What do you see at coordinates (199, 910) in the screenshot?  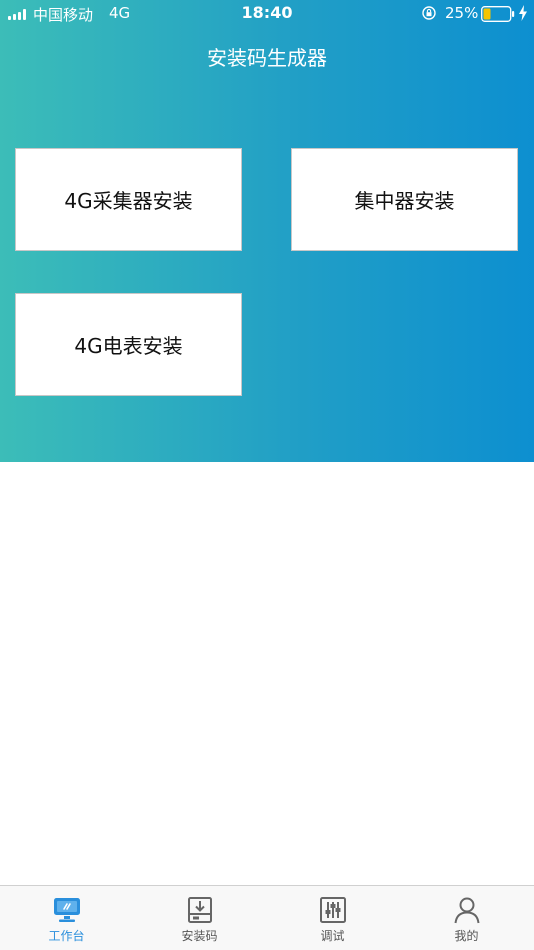 I see `download-box-icon` at bounding box center [199, 910].